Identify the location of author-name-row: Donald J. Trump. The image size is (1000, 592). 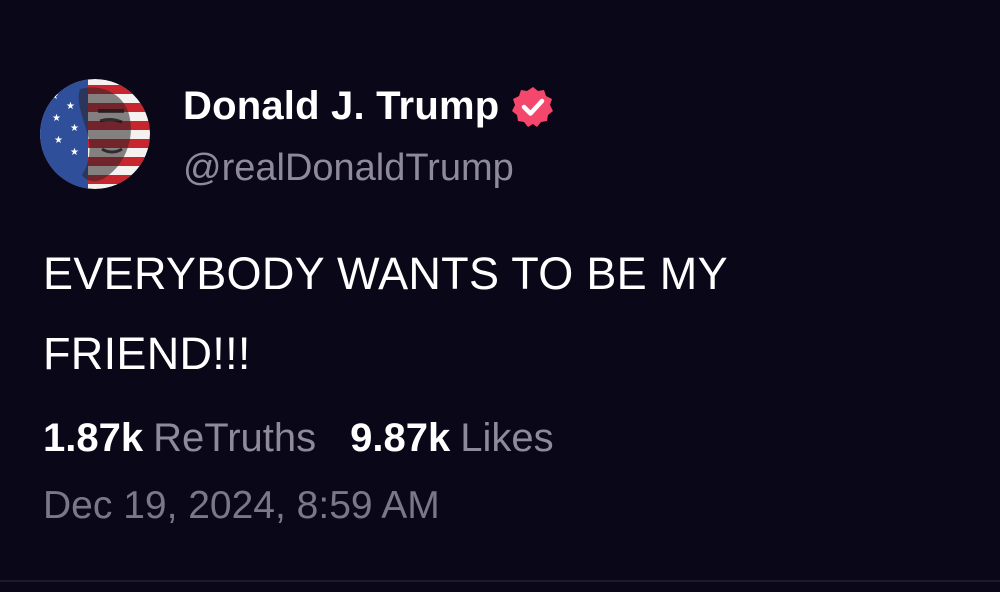
(369, 106).